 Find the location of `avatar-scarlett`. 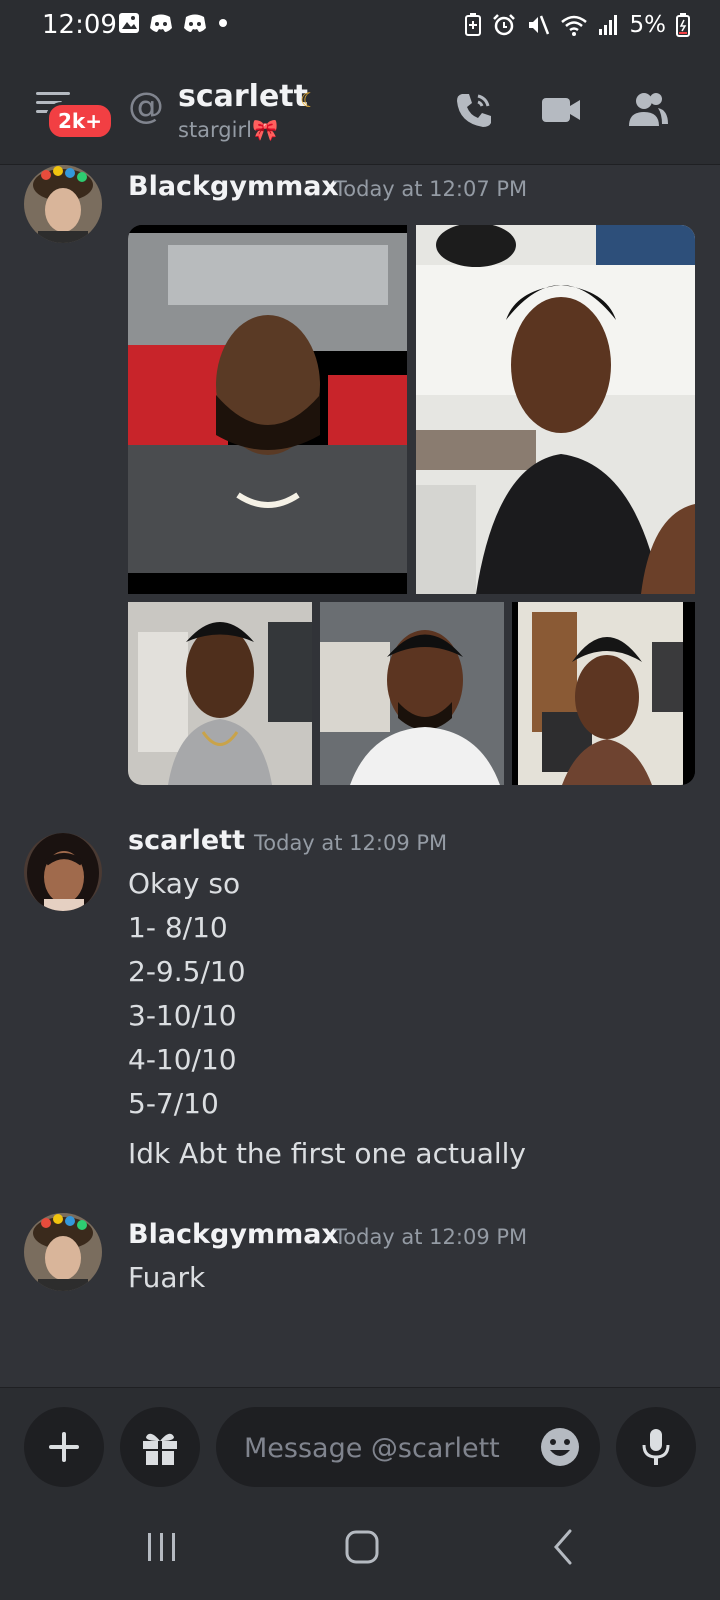

avatar-scarlett is located at coordinates (63, 872).